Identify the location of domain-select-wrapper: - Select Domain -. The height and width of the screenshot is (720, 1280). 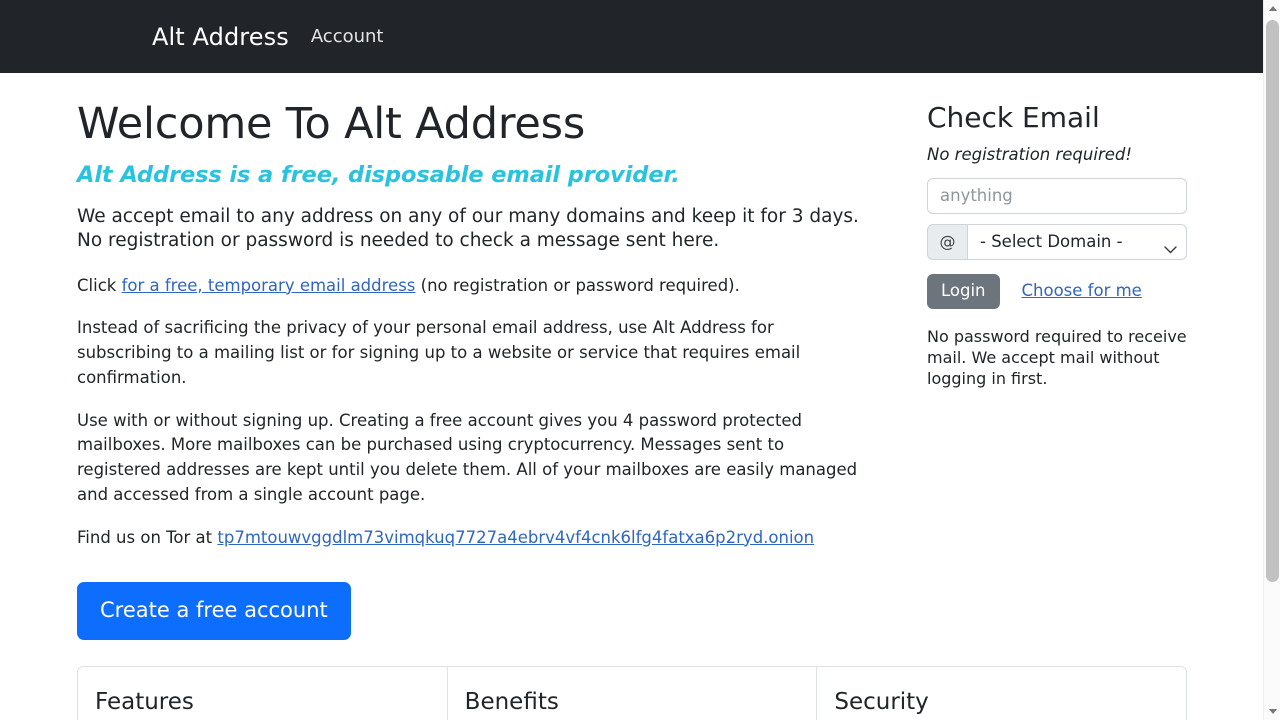
(1077, 241).